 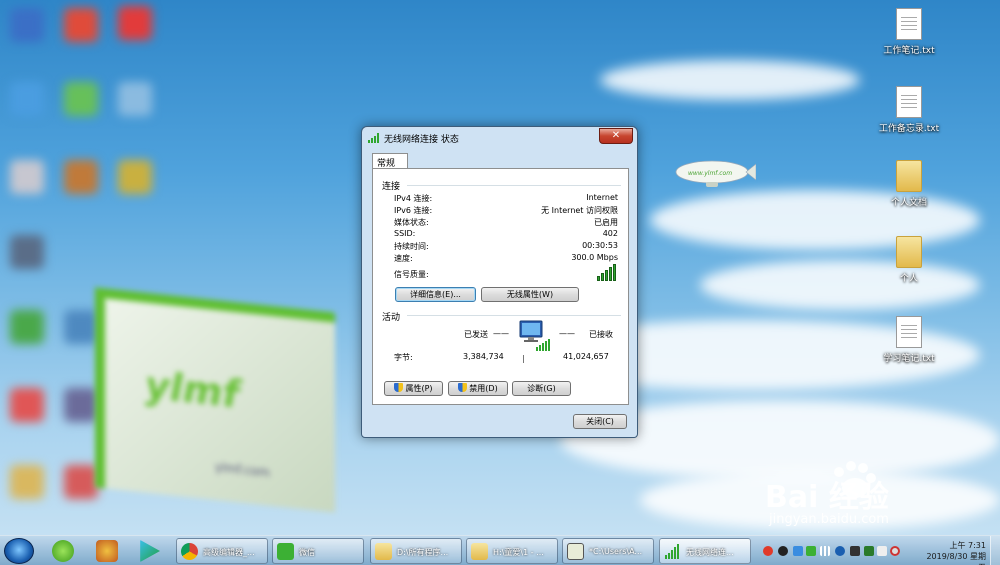 I want to click on properties-button: 属性(P), so click(x=413, y=388).